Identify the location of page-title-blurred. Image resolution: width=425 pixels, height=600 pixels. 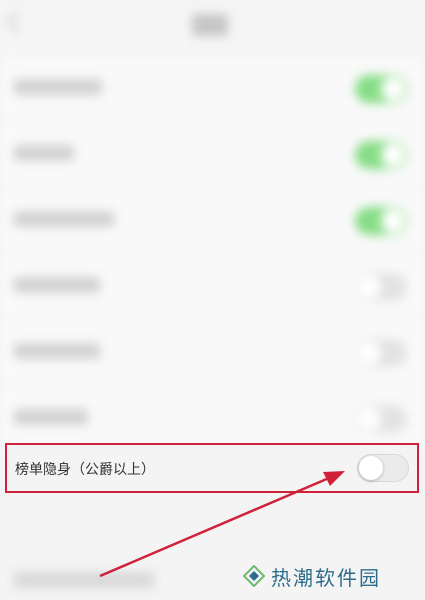
(210, 25).